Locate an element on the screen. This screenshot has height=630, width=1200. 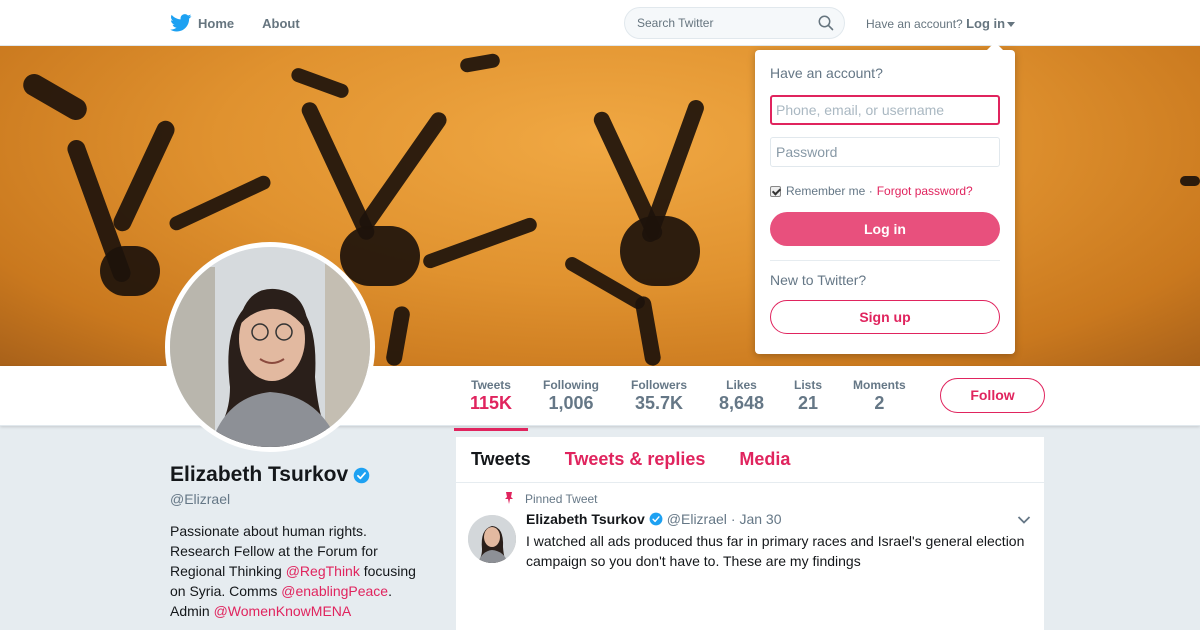
profile-handle: @Elizrael is located at coordinates (200, 499).